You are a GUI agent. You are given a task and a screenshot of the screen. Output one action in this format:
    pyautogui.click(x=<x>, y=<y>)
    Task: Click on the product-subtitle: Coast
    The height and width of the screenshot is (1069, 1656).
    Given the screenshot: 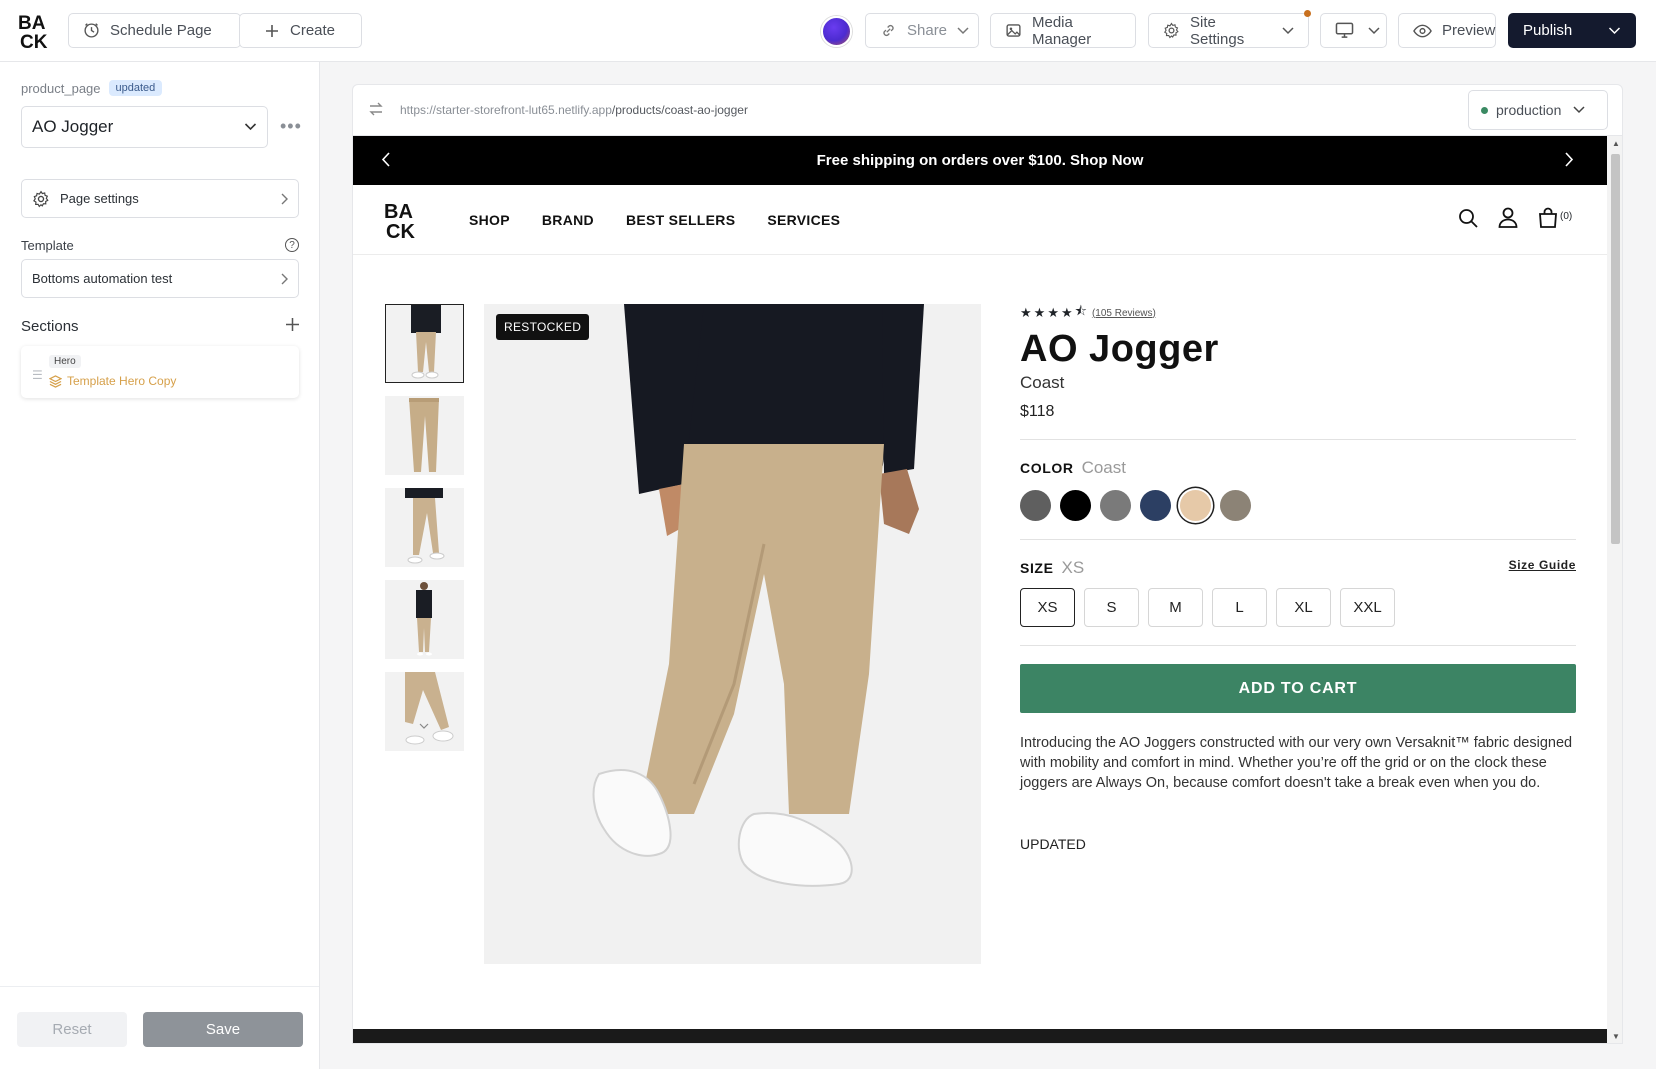 What is the action you would take?
    pyautogui.click(x=1042, y=382)
    